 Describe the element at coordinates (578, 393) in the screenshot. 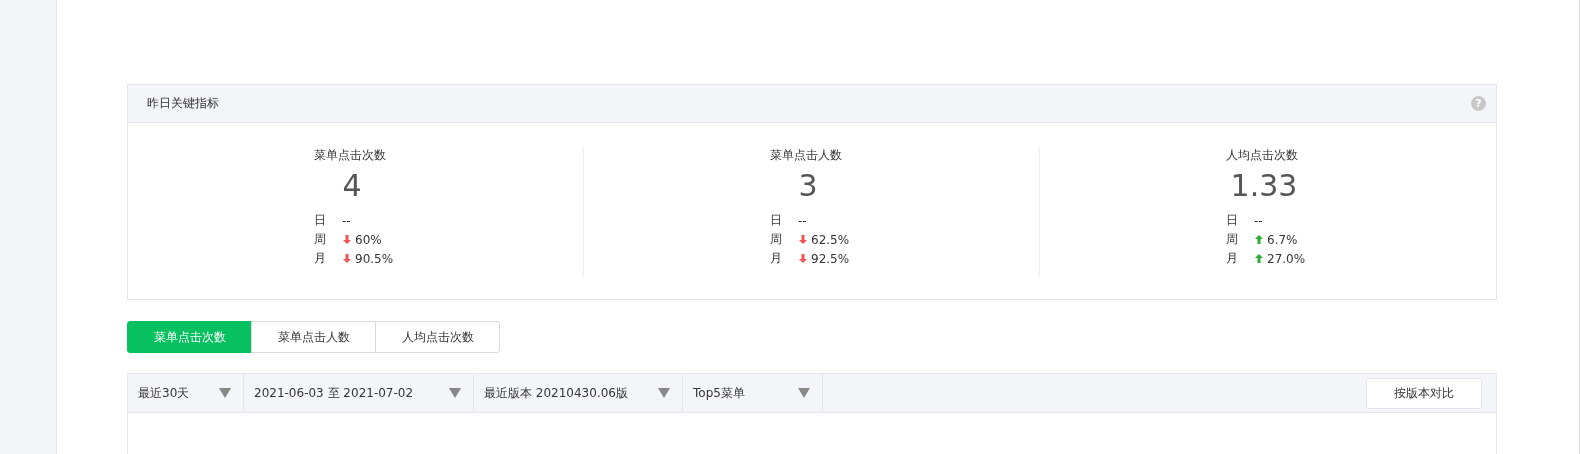

I see `filter-dropdown: 最近版本 20210430.06版` at that location.